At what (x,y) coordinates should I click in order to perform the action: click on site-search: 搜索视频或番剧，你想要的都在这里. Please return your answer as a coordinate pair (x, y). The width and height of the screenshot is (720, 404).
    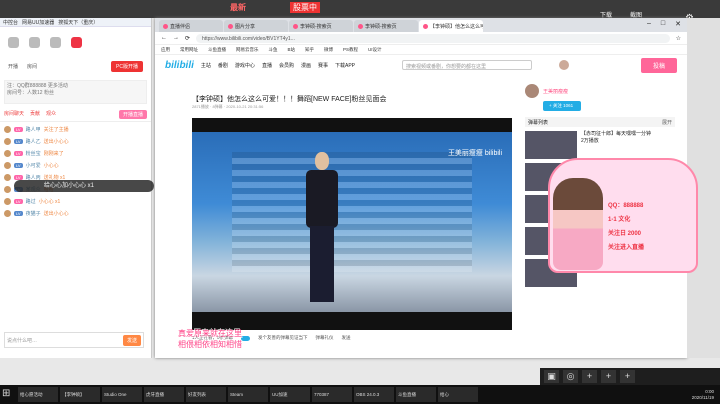
    Looking at the image, I should click on (467, 65).